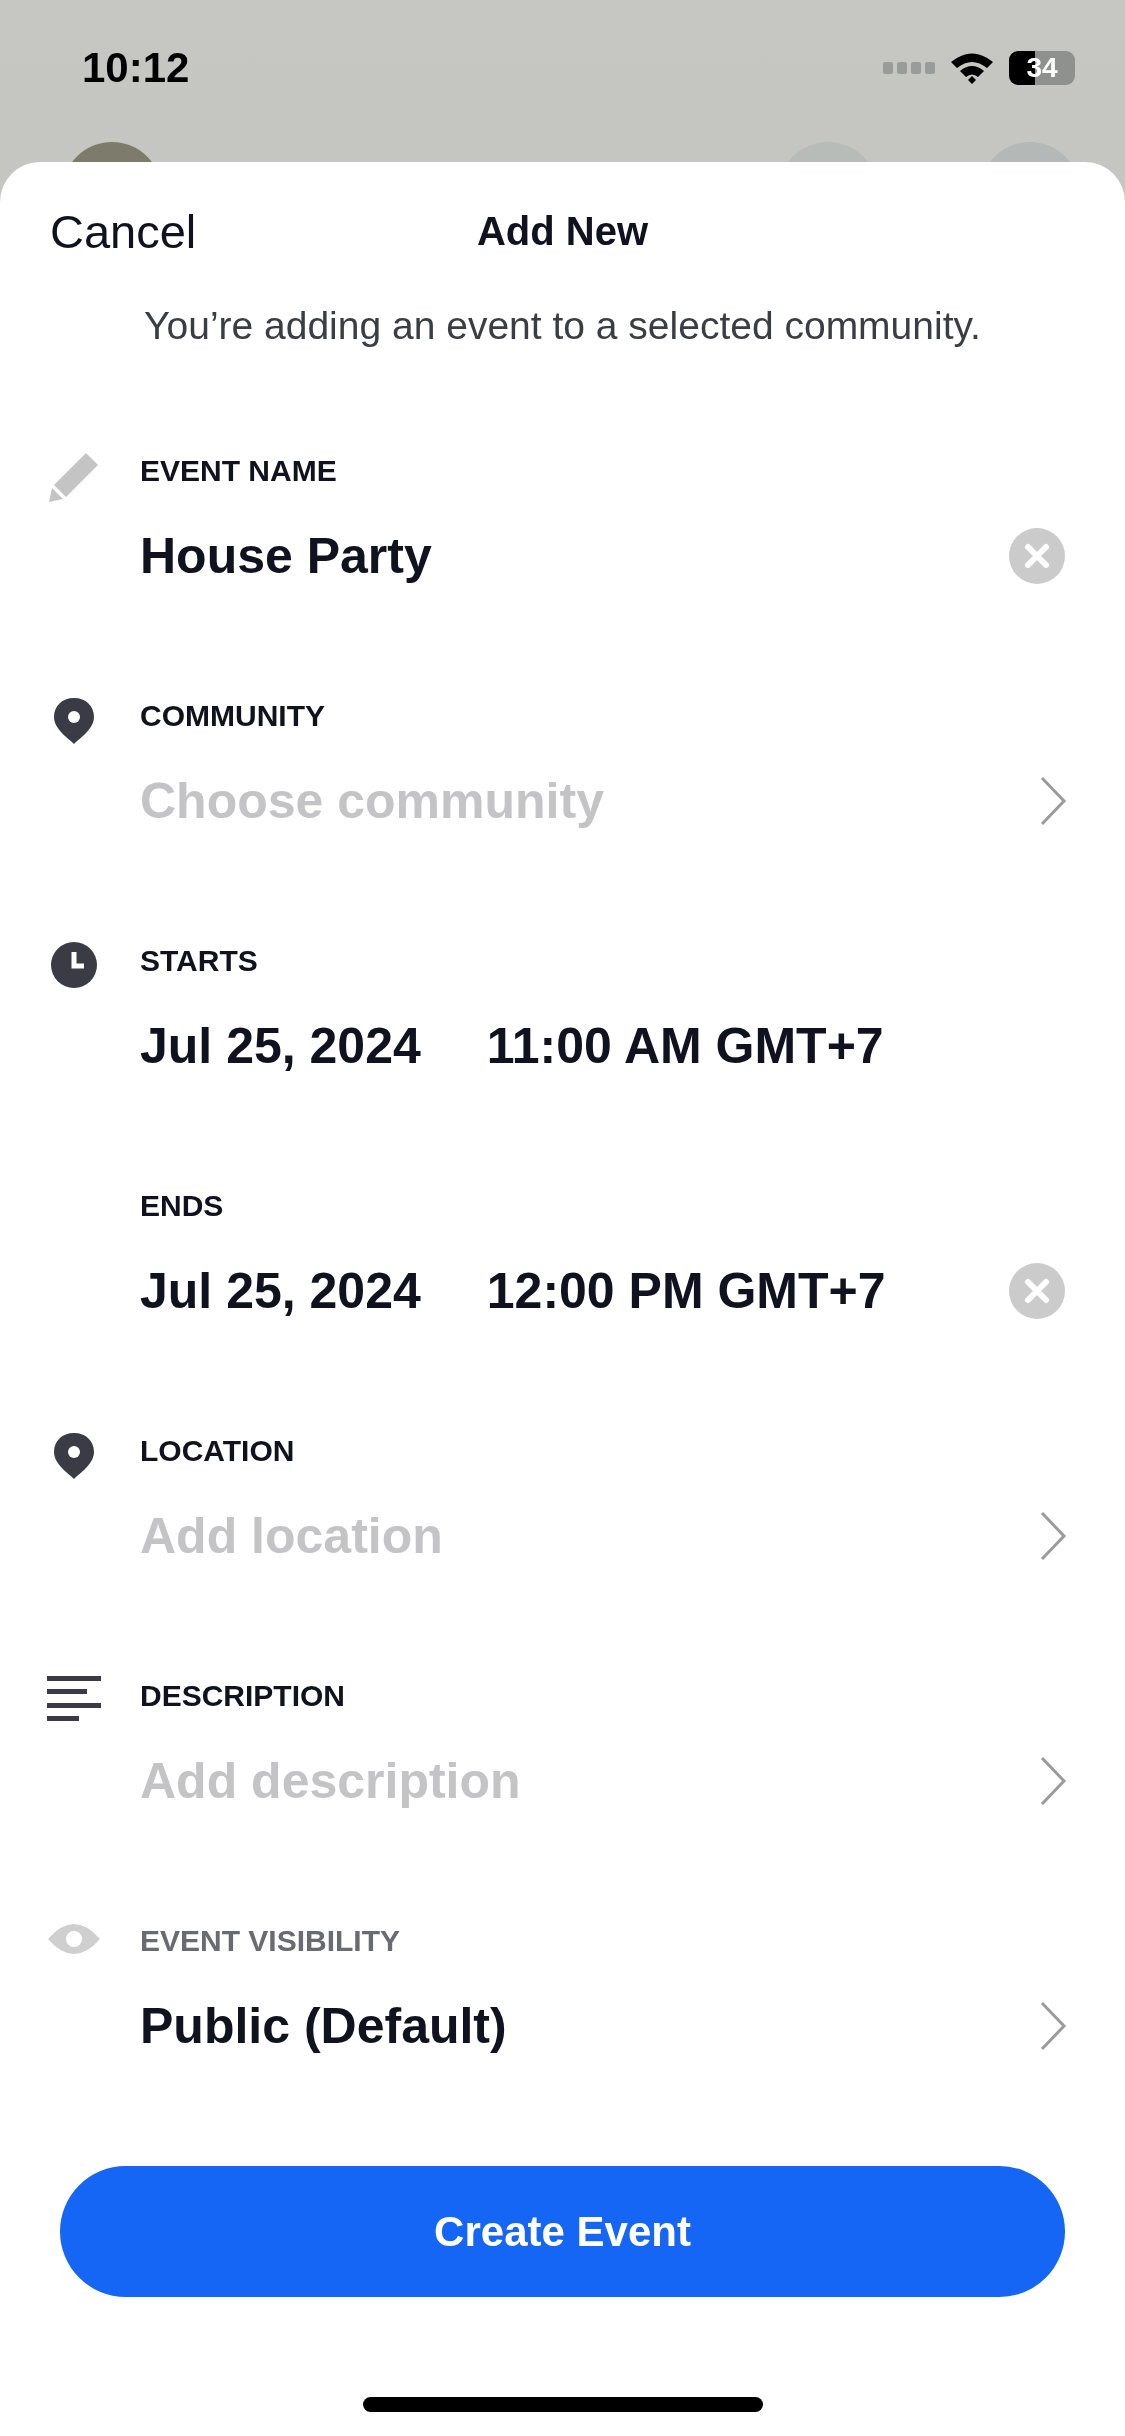 The height and width of the screenshot is (2436, 1125). Describe the element at coordinates (74, 1699) in the screenshot. I see `text-lines-icon` at that location.